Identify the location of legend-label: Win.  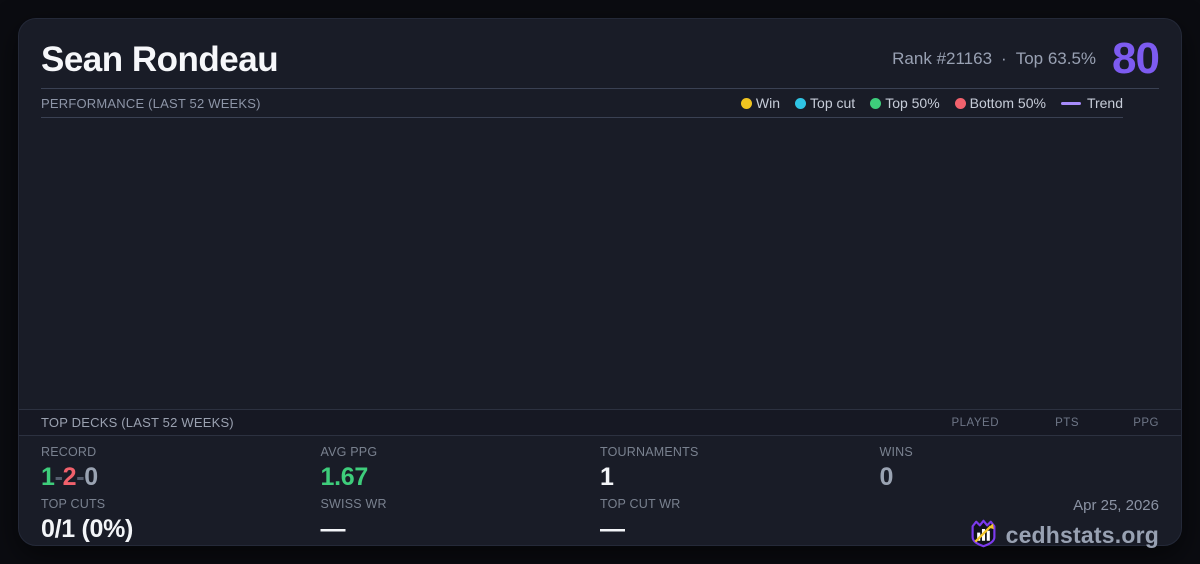
(768, 103).